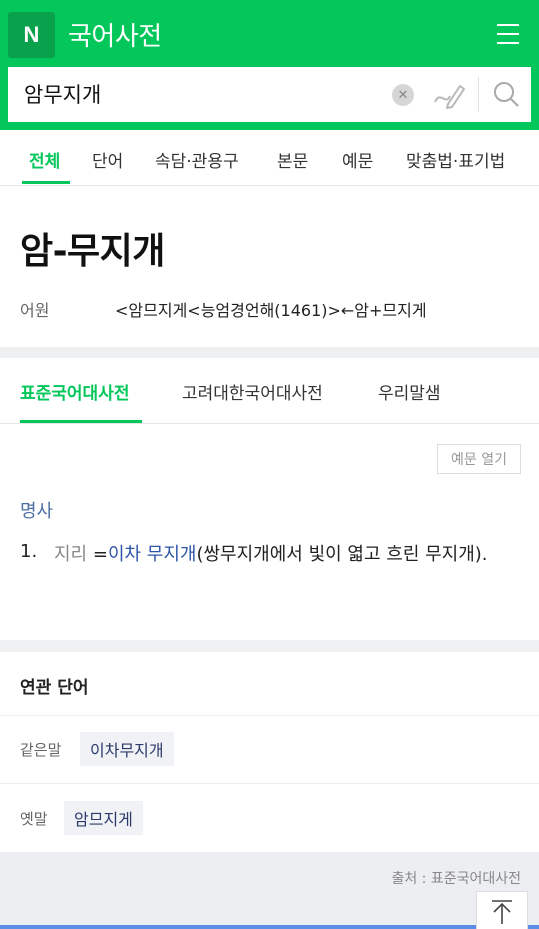 Image resolution: width=539 pixels, height=929 pixels. What do you see at coordinates (455, 159) in the screenshot?
I see `tab-spelling: 맞춤법·표기법` at bounding box center [455, 159].